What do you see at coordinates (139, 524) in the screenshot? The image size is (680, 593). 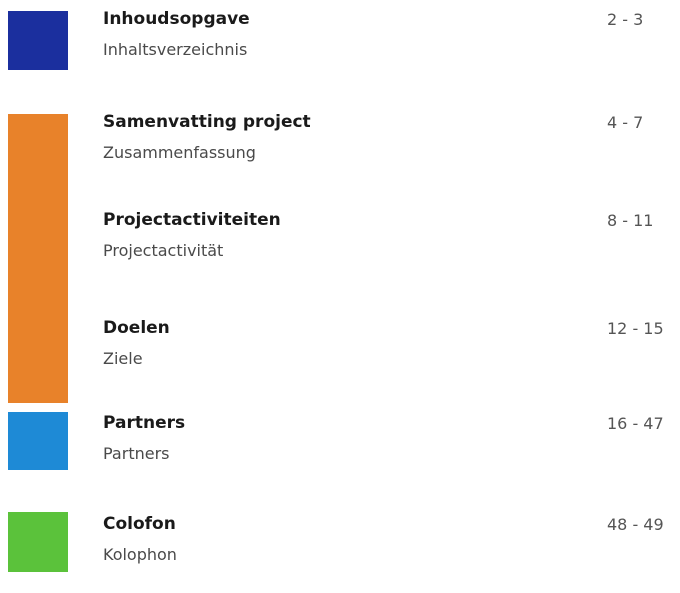 I see `toc-entry-title: Colofon` at bounding box center [139, 524].